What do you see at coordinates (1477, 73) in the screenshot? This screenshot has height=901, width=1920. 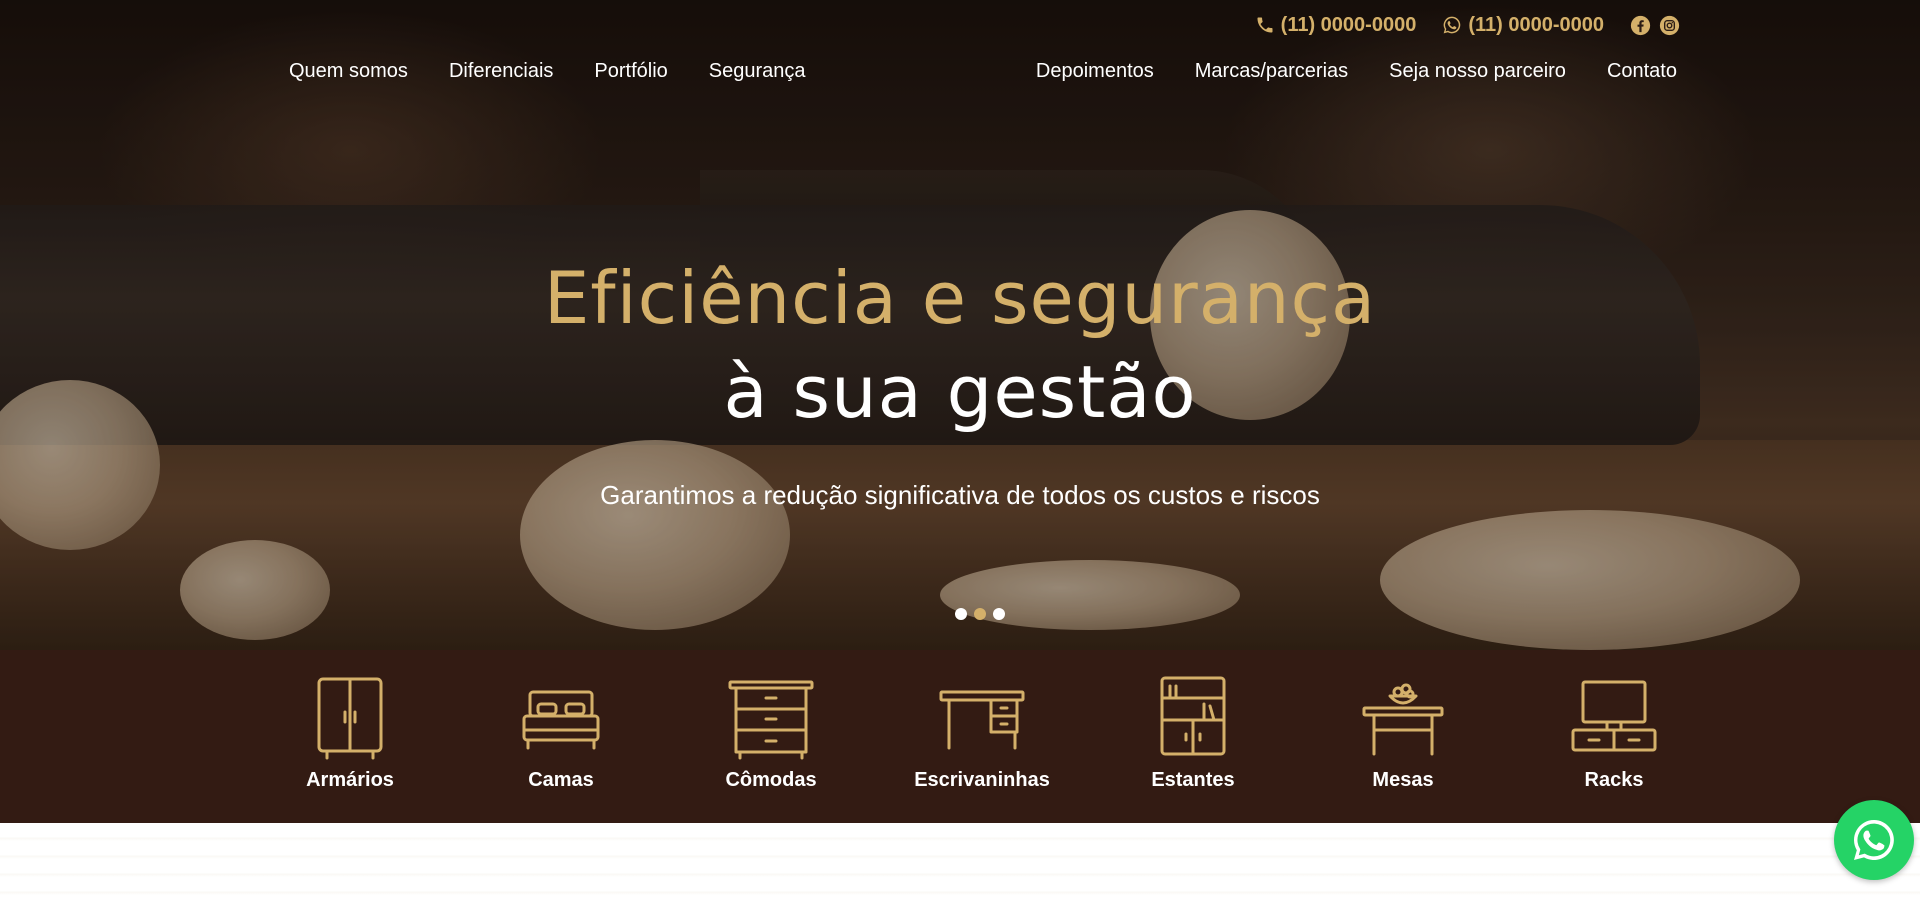 I see `nav-item-seja-parceiro: Seja nosso parceiro` at bounding box center [1477, 73].